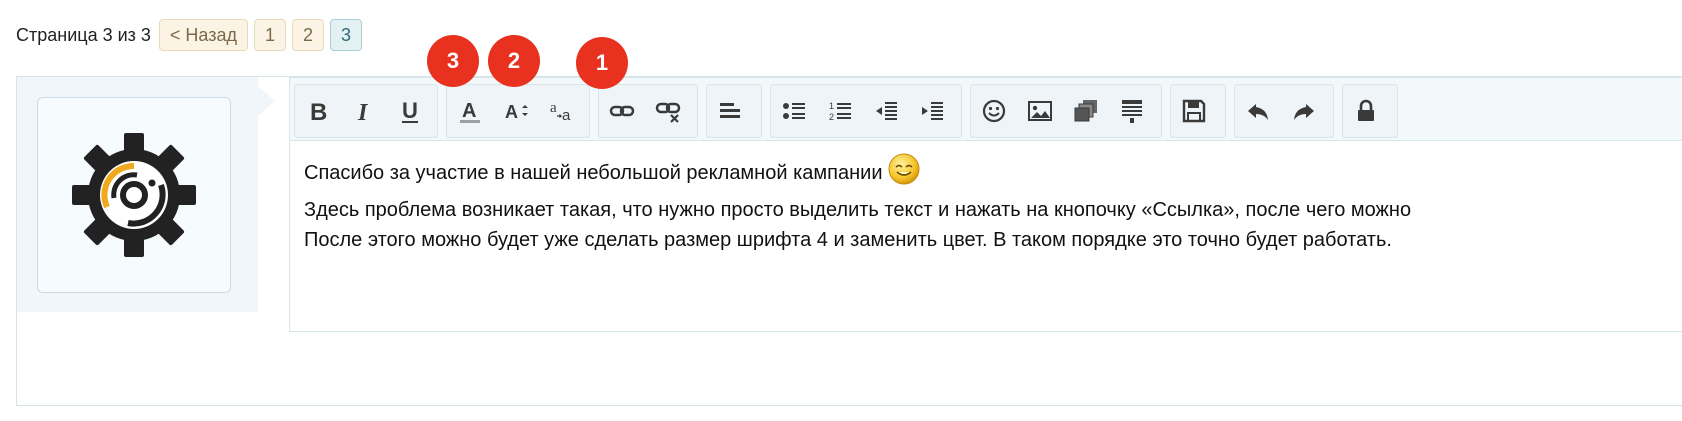 The width and height of the screenshot is (1682, 421). I want to click on indent-button, so click(932, 111).